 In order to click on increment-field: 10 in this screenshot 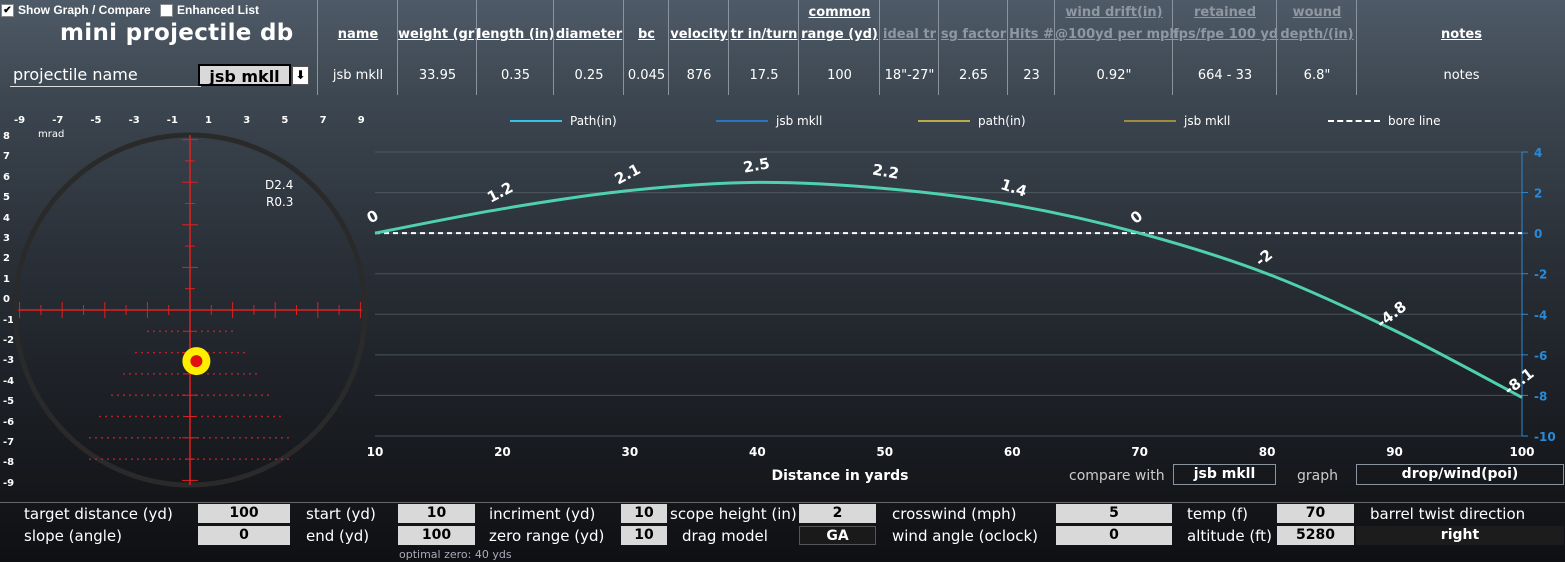, I will do `click(644, 513)`.